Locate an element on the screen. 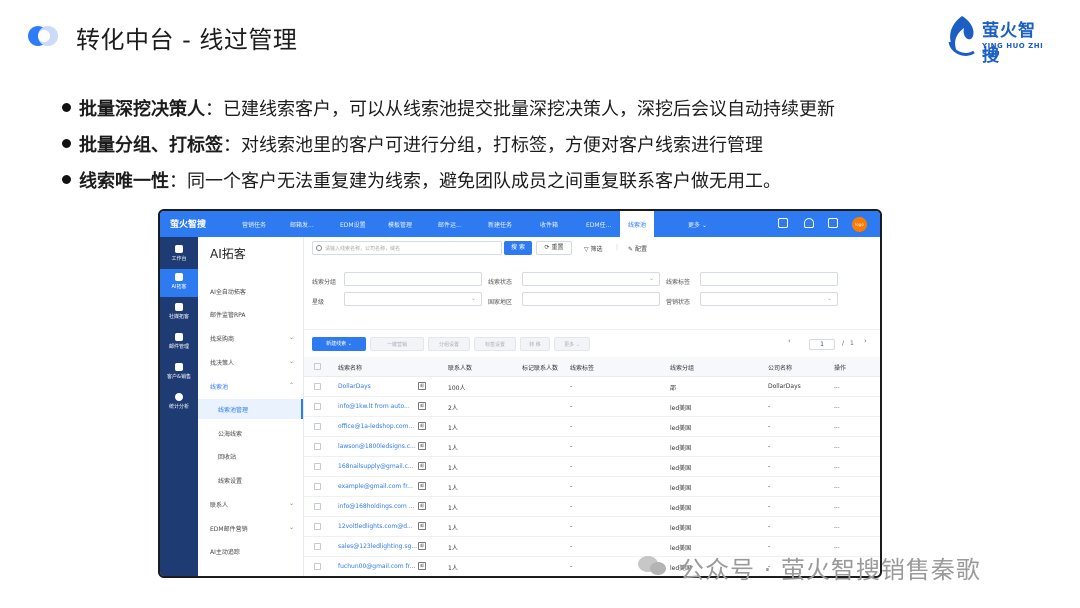 The image size is (1080, 608). column-header: 操作 is located at coordinates (840, 367).